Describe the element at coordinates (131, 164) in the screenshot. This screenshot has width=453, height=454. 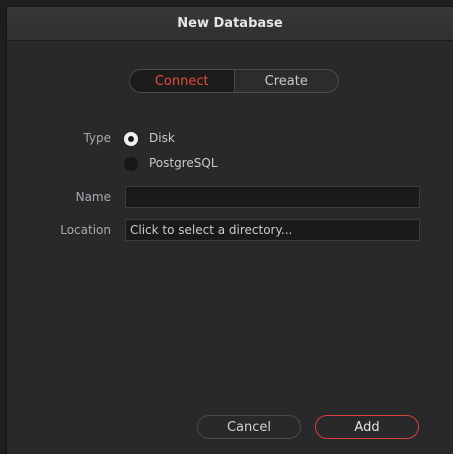
I see `radio-postgresql` at that location.